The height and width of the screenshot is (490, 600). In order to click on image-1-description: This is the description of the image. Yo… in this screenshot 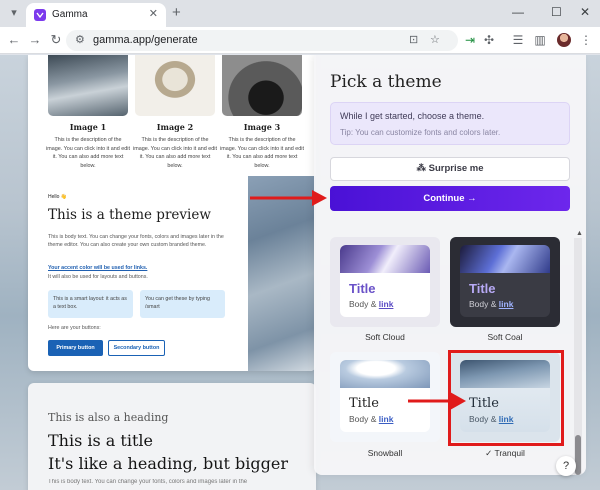, I will do `click(88, 153)`.